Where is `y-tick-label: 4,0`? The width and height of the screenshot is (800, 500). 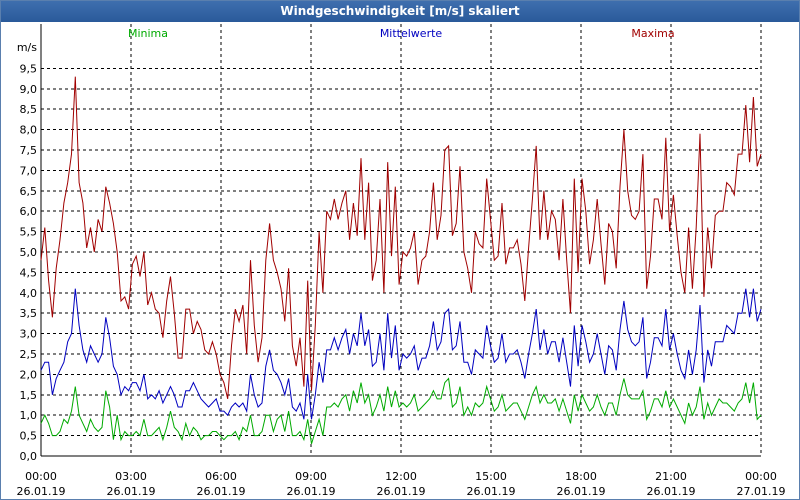 y-tick-label: 4,0 is located at coordinates (29, 293).